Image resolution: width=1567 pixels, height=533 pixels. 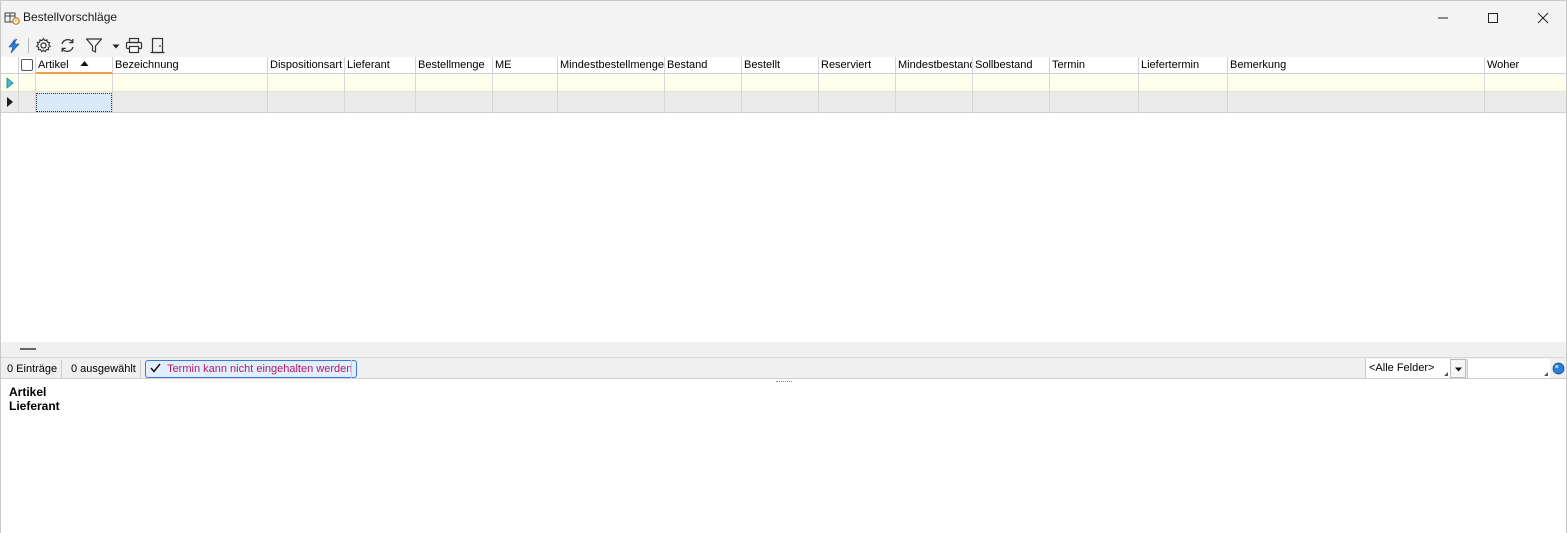 I want to click on lightning-icon, so click(x=14, y=45).